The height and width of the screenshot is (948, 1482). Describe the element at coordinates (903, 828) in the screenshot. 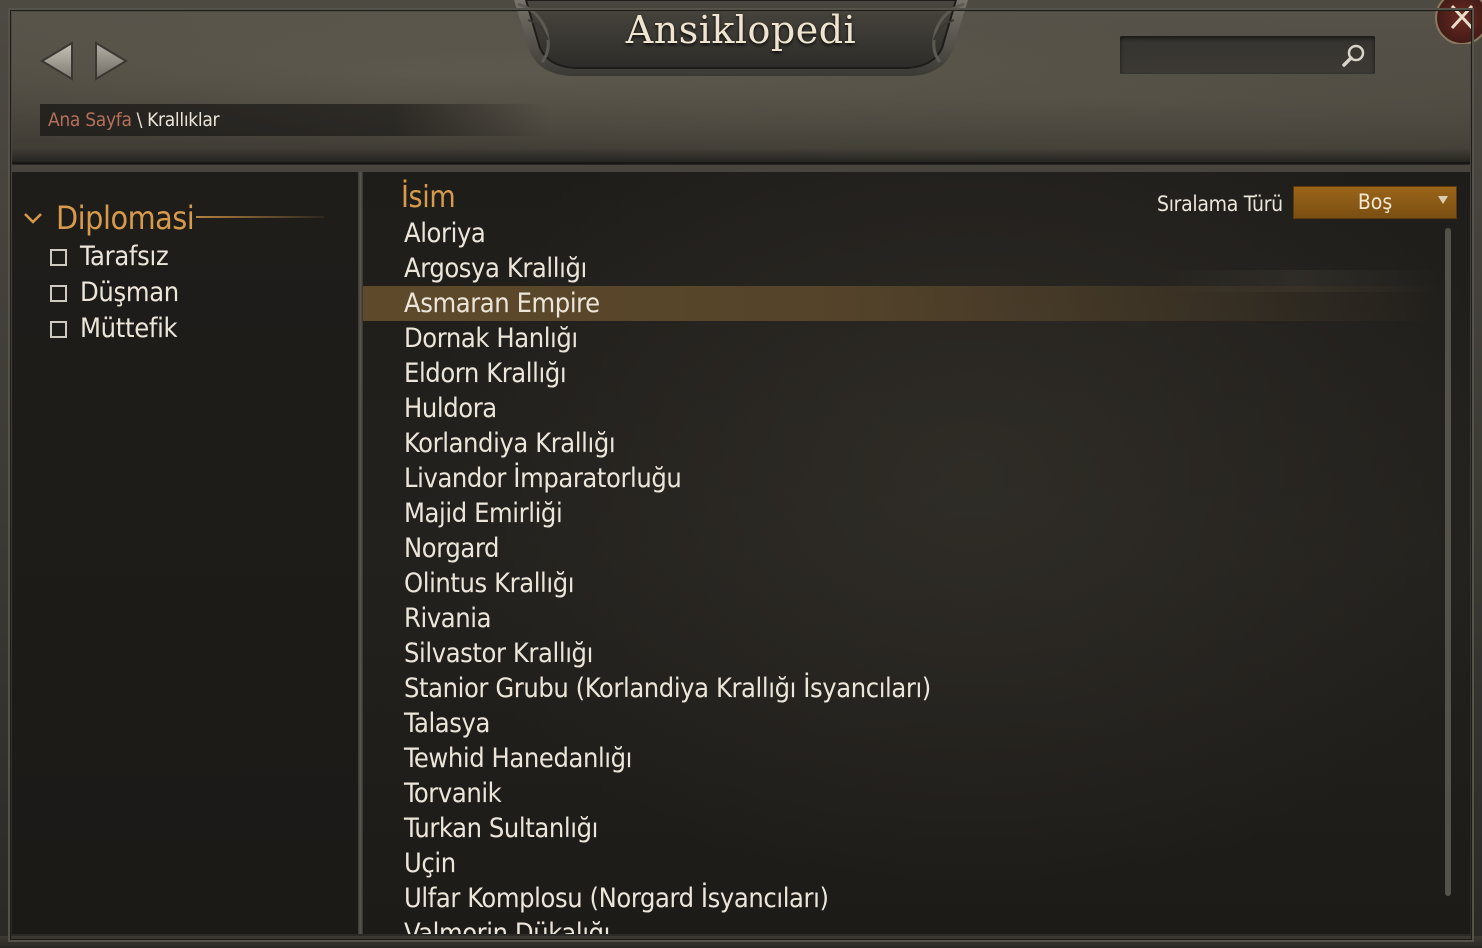

I see `kingdom-list-item: Turkan Sultanlığı` at that location.